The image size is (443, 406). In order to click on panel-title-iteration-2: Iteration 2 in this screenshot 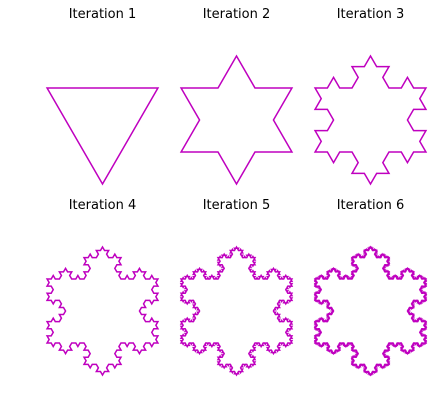, I will do `click(237, 14)`.